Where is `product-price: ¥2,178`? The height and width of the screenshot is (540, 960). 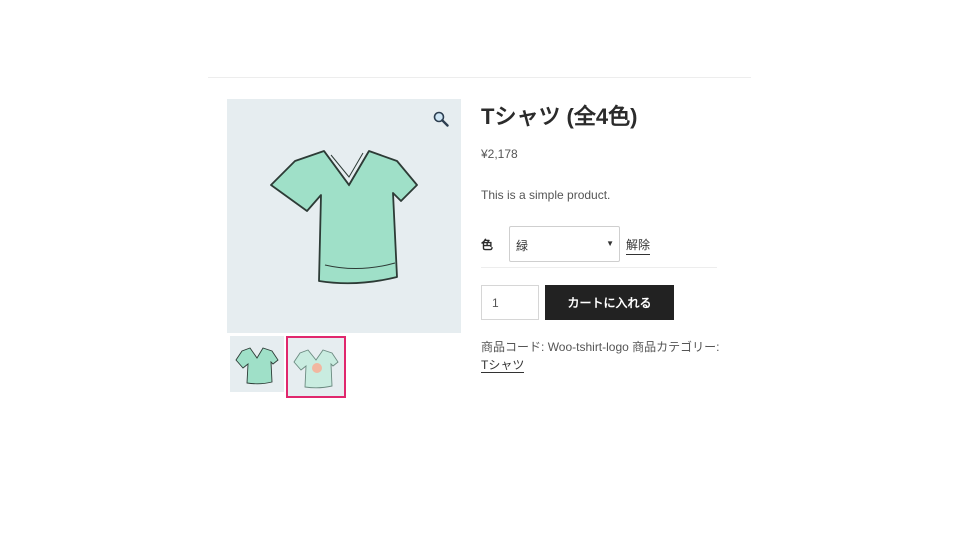 product-price: ¥2,178 is located at coordinates (499, 154).